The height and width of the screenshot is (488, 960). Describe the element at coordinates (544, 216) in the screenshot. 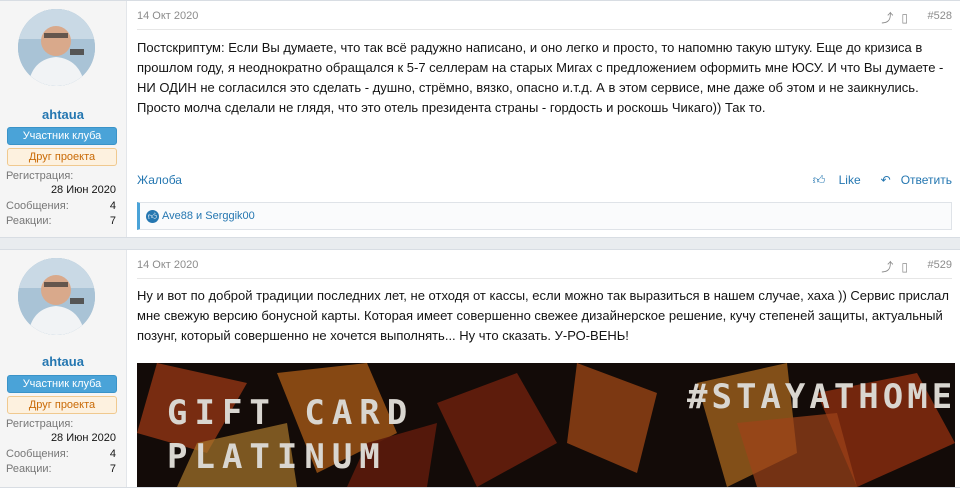

I see `likes-bar: 👍︎ Ave88 и Serggik00` at that location.